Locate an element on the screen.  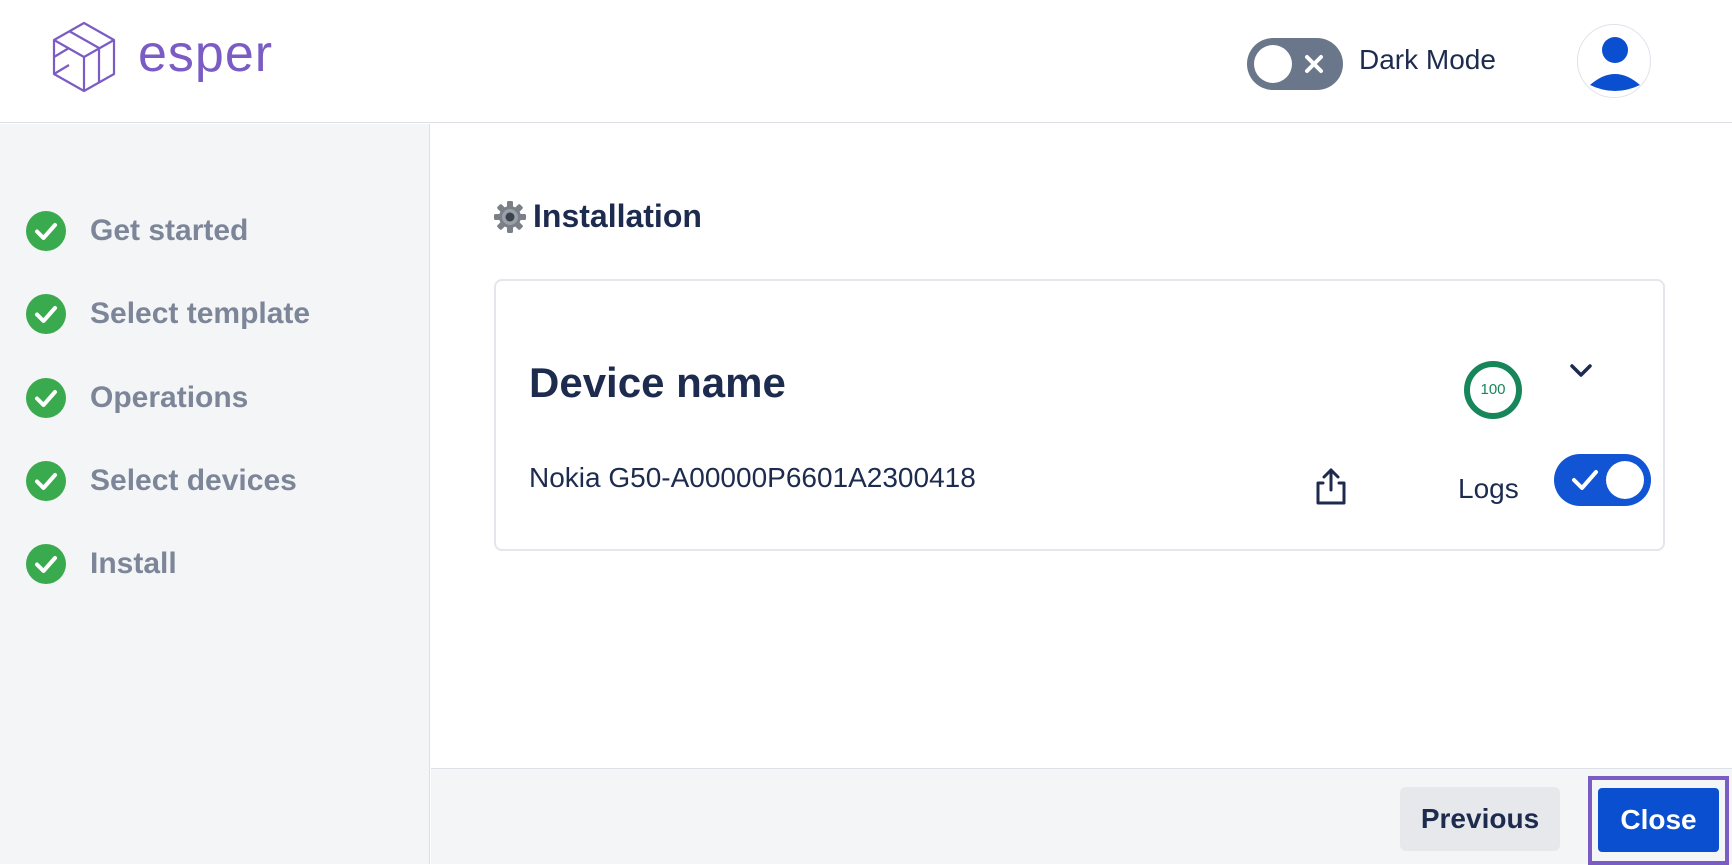
step-select-devices: Select devices is located at coordinates (161, 481).